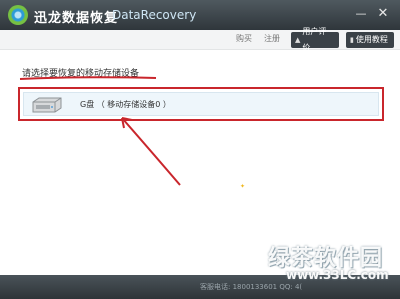 The height and width of the screenshot is (299, 400). What do you see at coordinates (154, 15) in the screenshot?
I see `app-subtitle: DataRecovery` at bounding box center [154, 15].